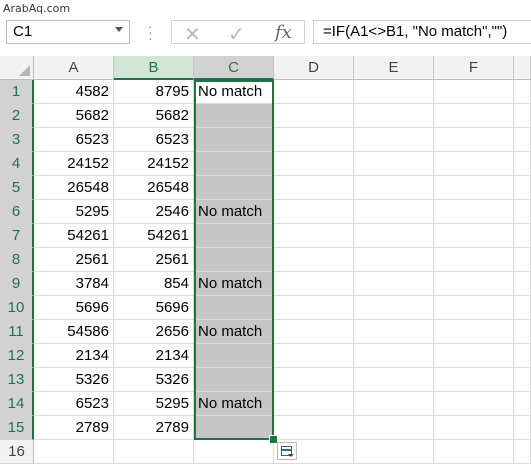  I want to click on cell-b: 5295, so click(154, 404).